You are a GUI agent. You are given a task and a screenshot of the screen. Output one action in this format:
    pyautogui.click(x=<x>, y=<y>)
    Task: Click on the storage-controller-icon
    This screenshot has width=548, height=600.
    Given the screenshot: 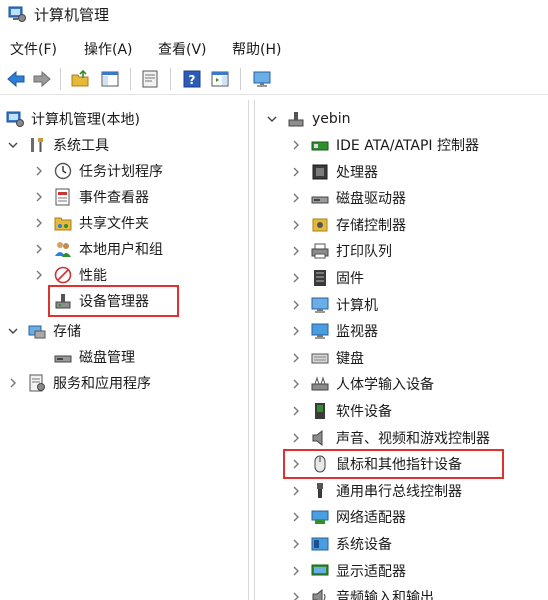 What is the action you would take?
    pyautogui.click(x=320, y=225)
    